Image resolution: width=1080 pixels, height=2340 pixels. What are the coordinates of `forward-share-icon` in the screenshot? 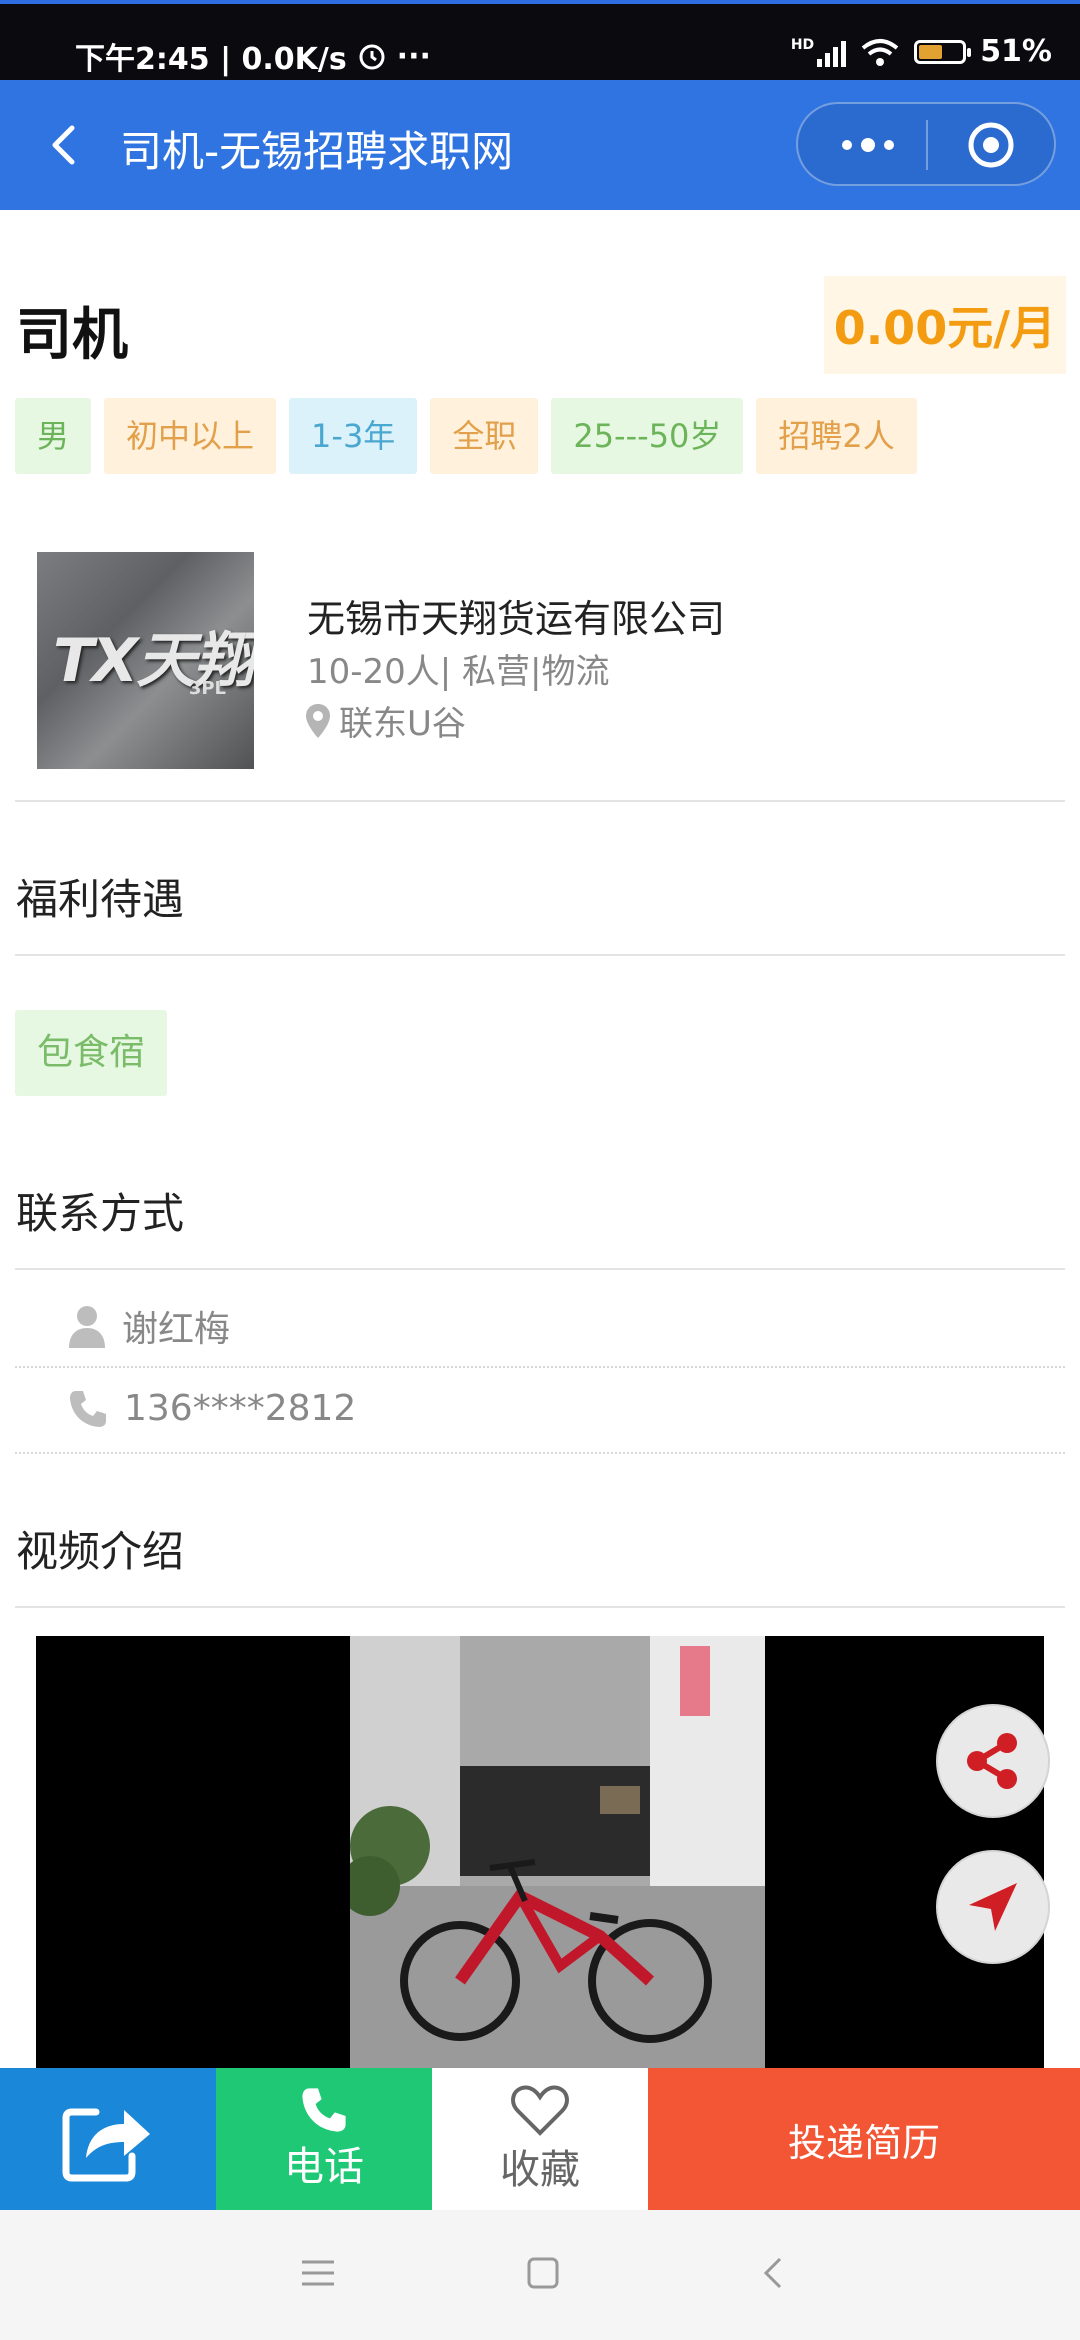 It's located at (106, 2145).